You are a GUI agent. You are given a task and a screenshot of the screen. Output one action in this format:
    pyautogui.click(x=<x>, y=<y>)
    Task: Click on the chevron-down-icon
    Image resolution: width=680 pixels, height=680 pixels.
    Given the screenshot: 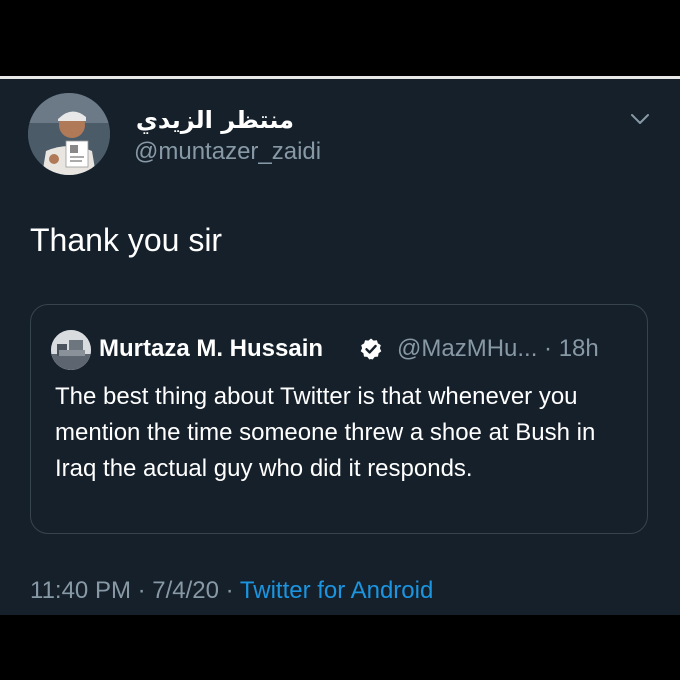 What is the action you would take?
    pyautogui.click(x=640, y=119)
    